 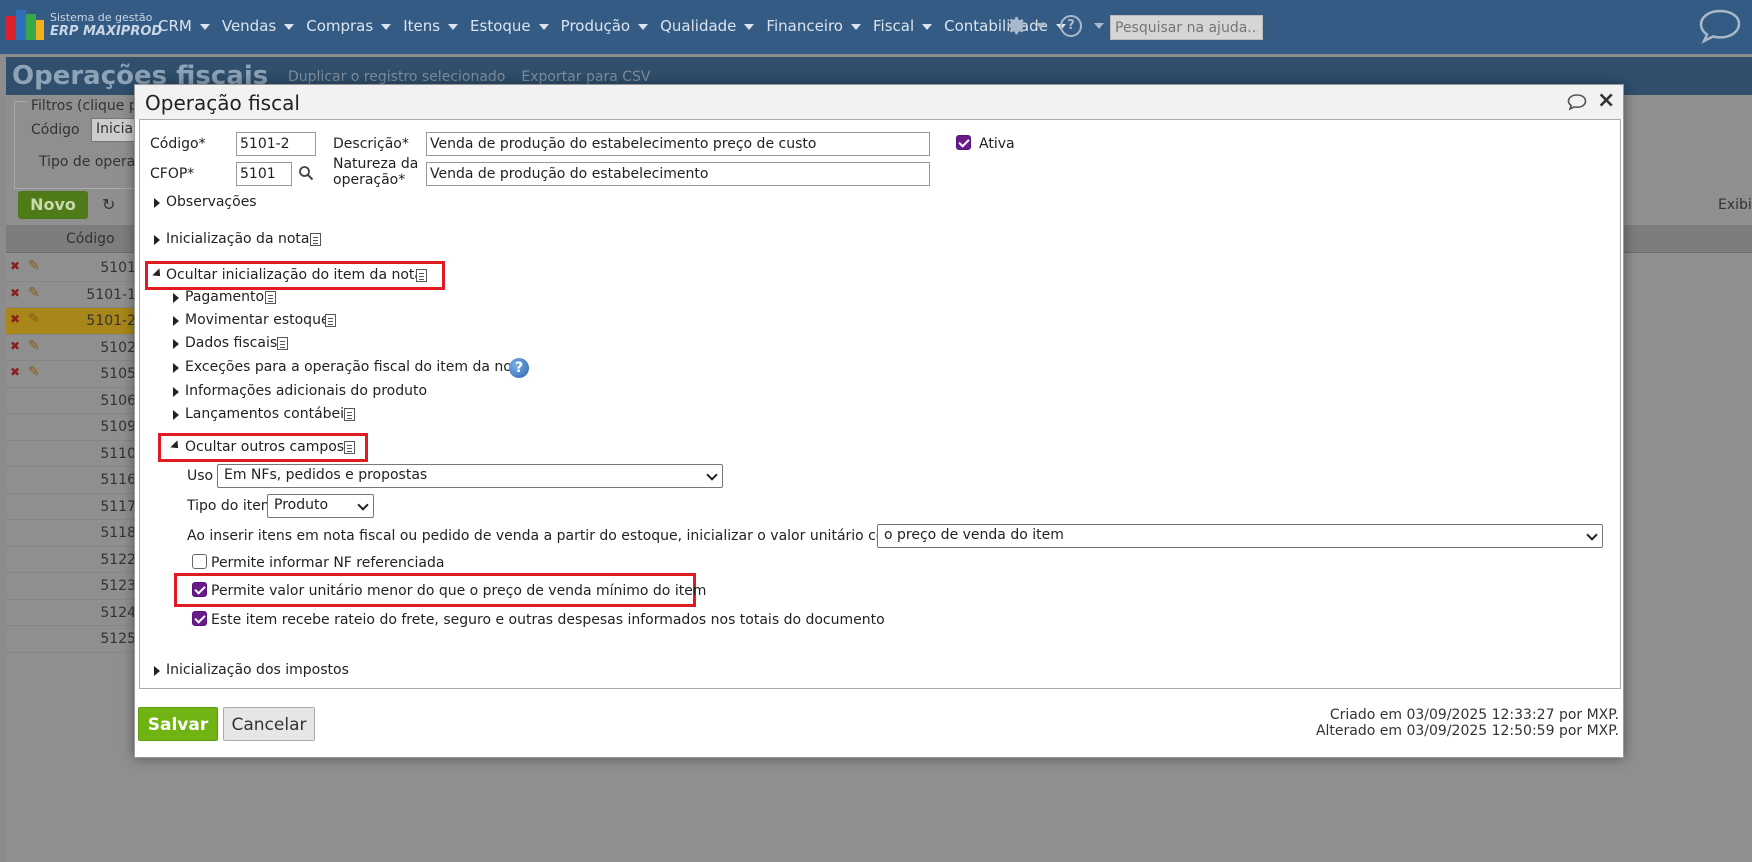 I want to click on descricao-label: Descrição*, so click(x=371, y=144).